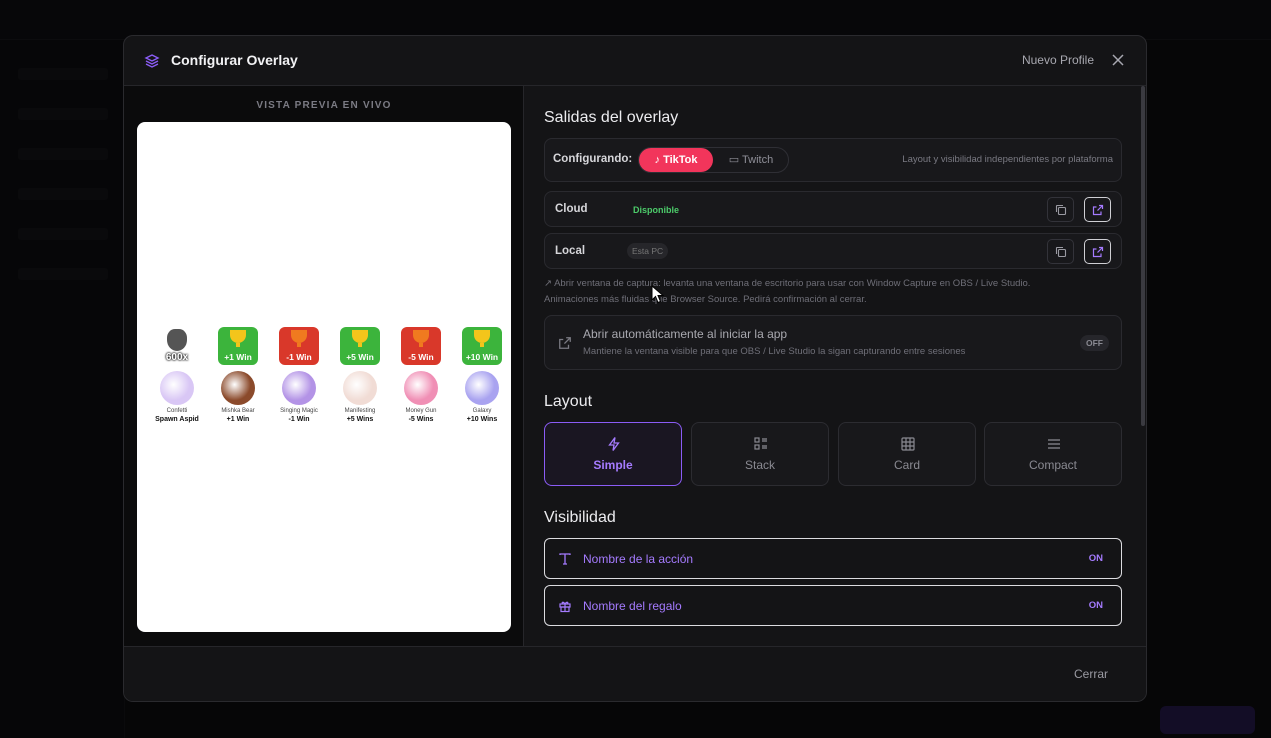 The image size is (1271, 738). I want to click on tab-tiktok: ♪ TikTok, so click(676, 160).